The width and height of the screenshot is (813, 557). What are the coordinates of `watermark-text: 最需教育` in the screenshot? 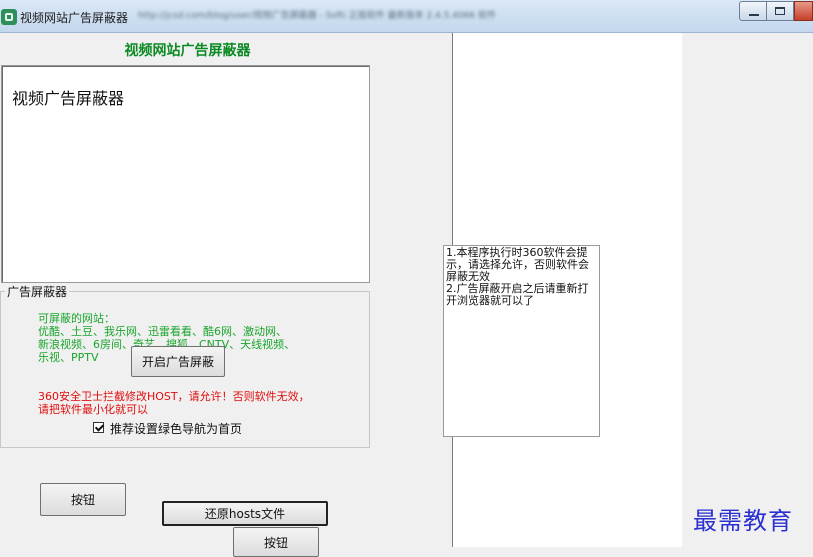 It's located at (743, 521).